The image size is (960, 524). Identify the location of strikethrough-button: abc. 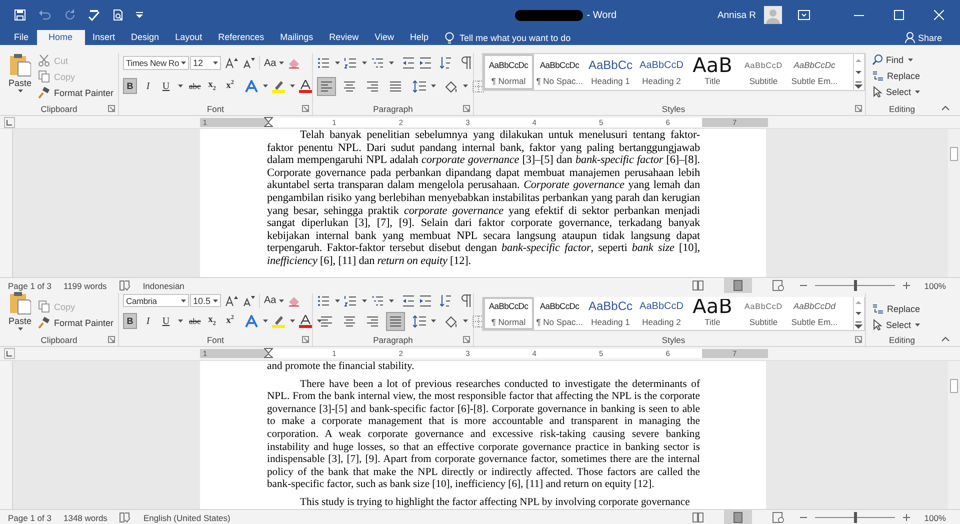
(194, 86).